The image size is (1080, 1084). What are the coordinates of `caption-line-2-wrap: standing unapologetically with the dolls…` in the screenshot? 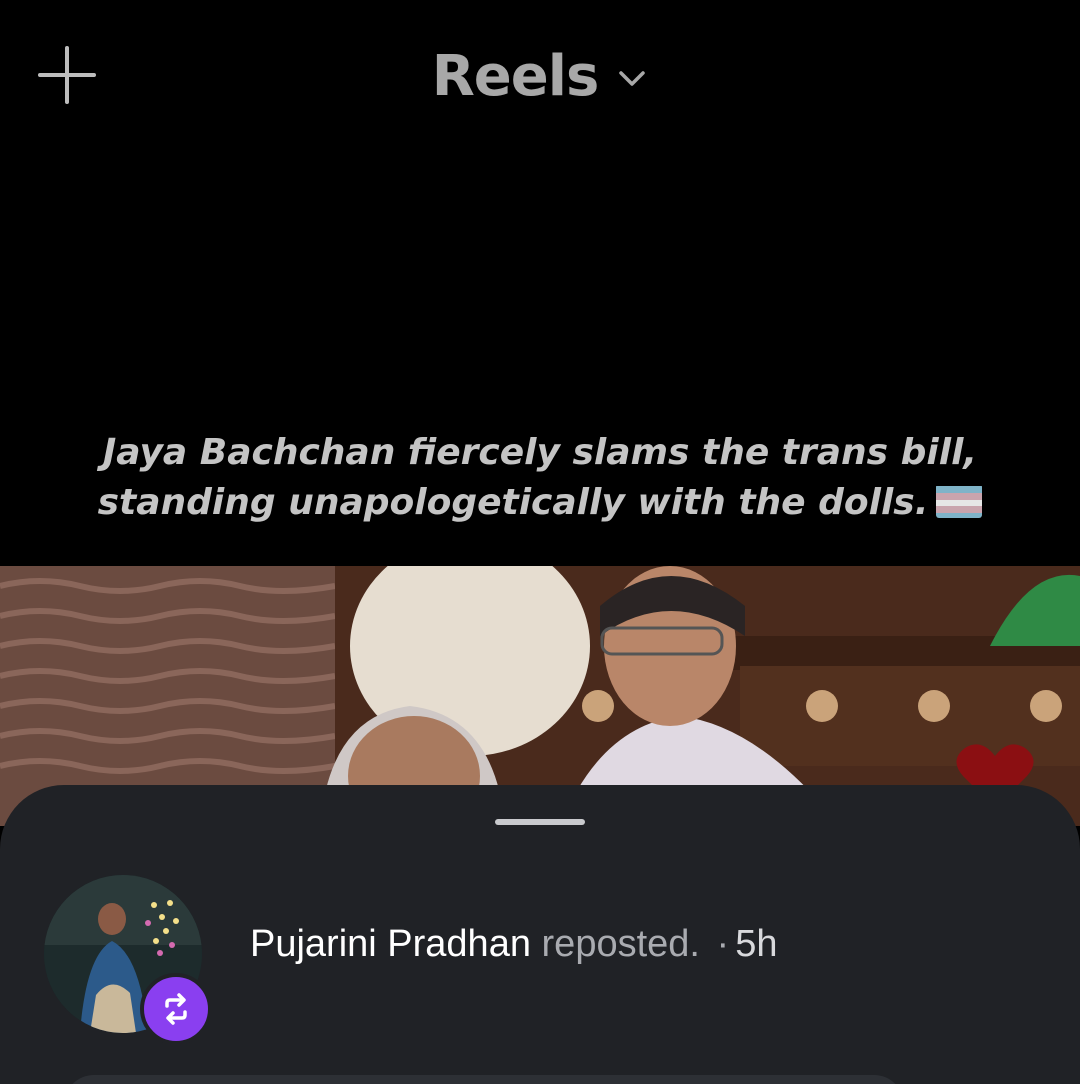 It's located at (540, 503).